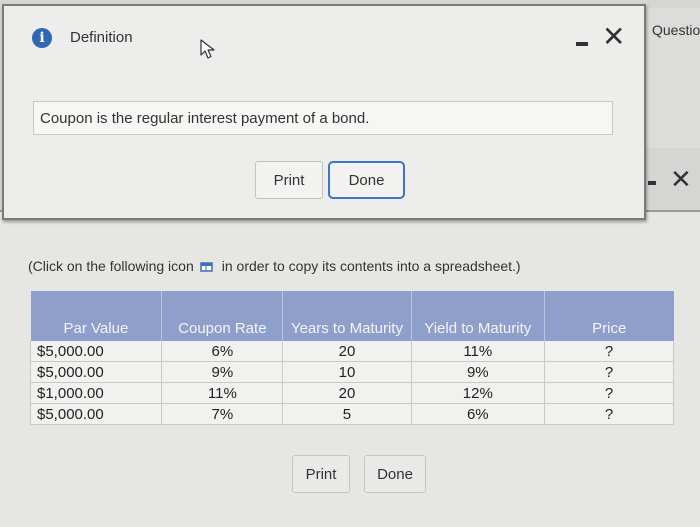 The width and height of the screenshot is (700, 527). Describe the element at coordinates (208, 51) in the screenshot. I see `mouse-cursor-icon` at that location.